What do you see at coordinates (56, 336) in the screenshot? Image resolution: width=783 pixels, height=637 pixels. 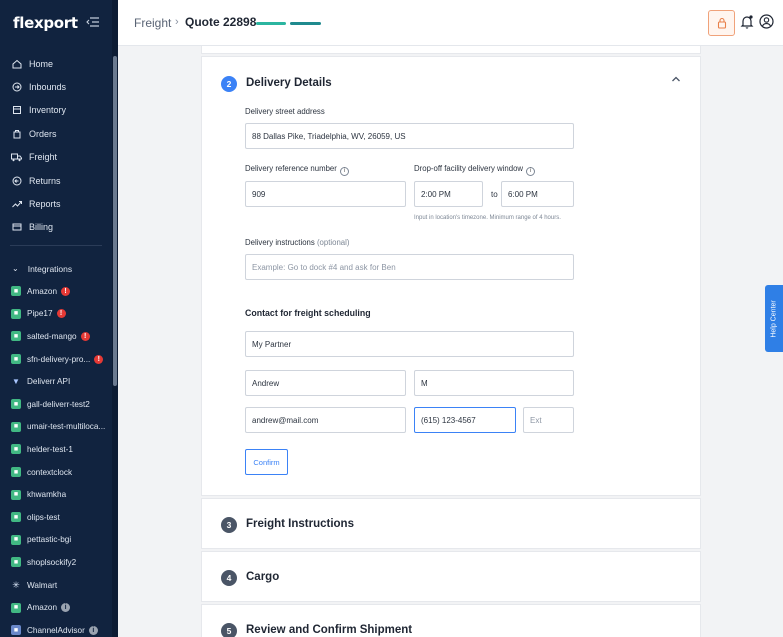 I see `integration-item-salted-mango: ■ salted-mango !` at bounding box center [56, 336].